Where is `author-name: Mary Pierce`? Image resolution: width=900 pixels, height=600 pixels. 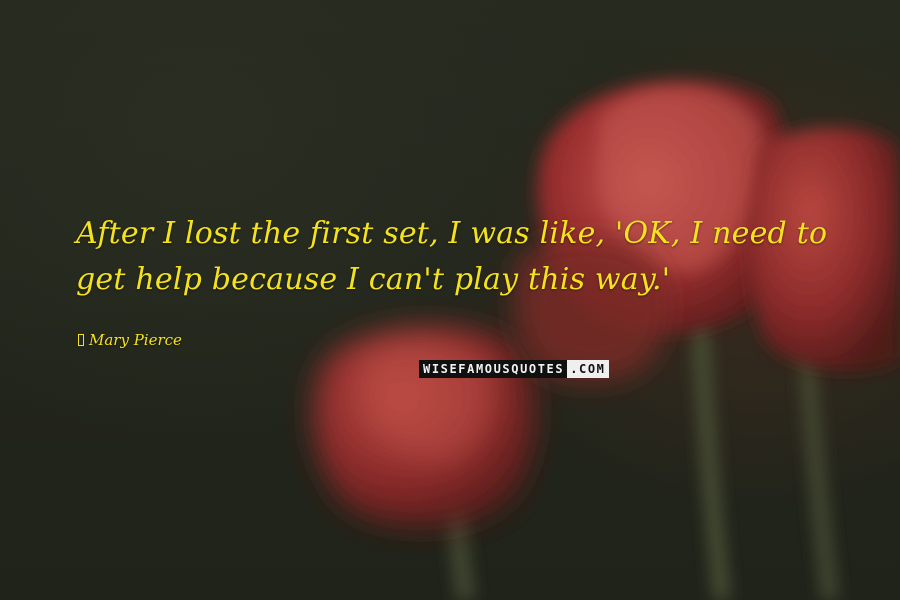
author-name: Mary Pierce is located at coordinates (135, 340).